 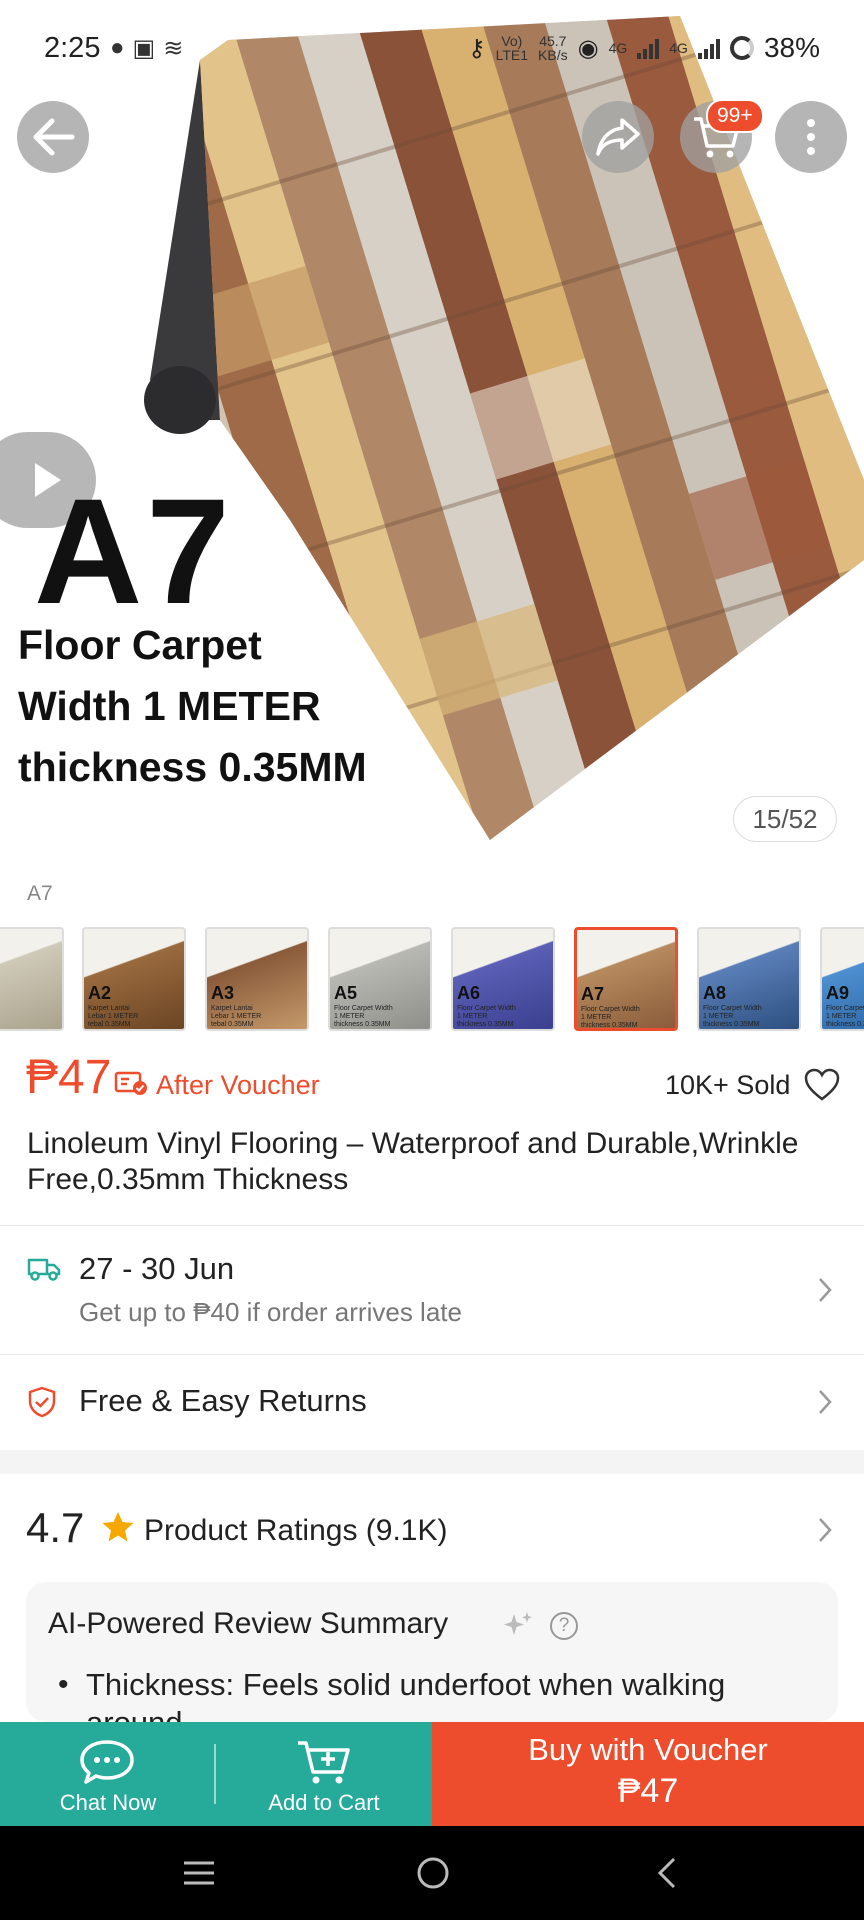 What do you see at coordinates (199, 1873) in the screenshot?
I see `menu-icon` at bounding box center [199, 1873].